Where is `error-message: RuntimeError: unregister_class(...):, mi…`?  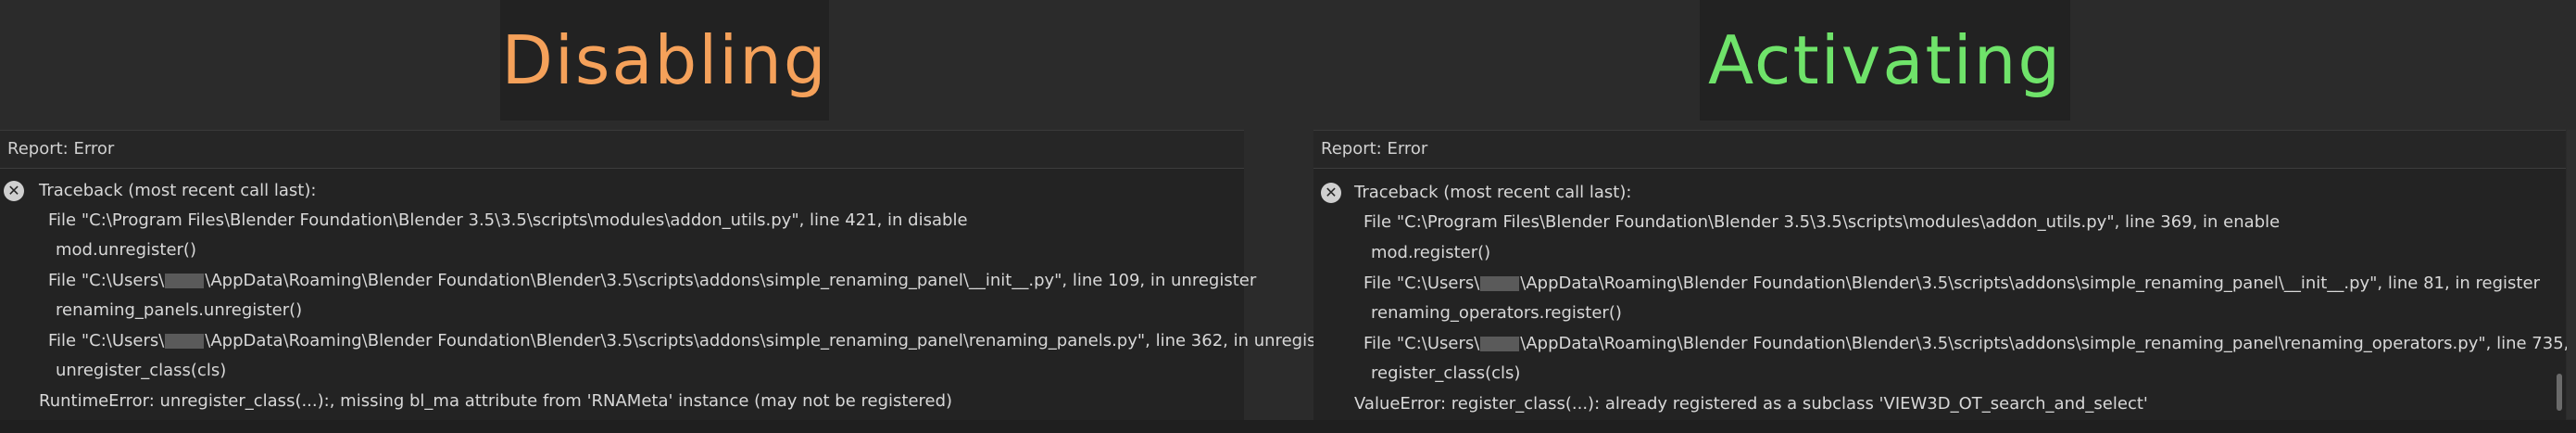
error-message: RuntimeError: unregister_class(...):, mi… is located at coordinates (496, 401).